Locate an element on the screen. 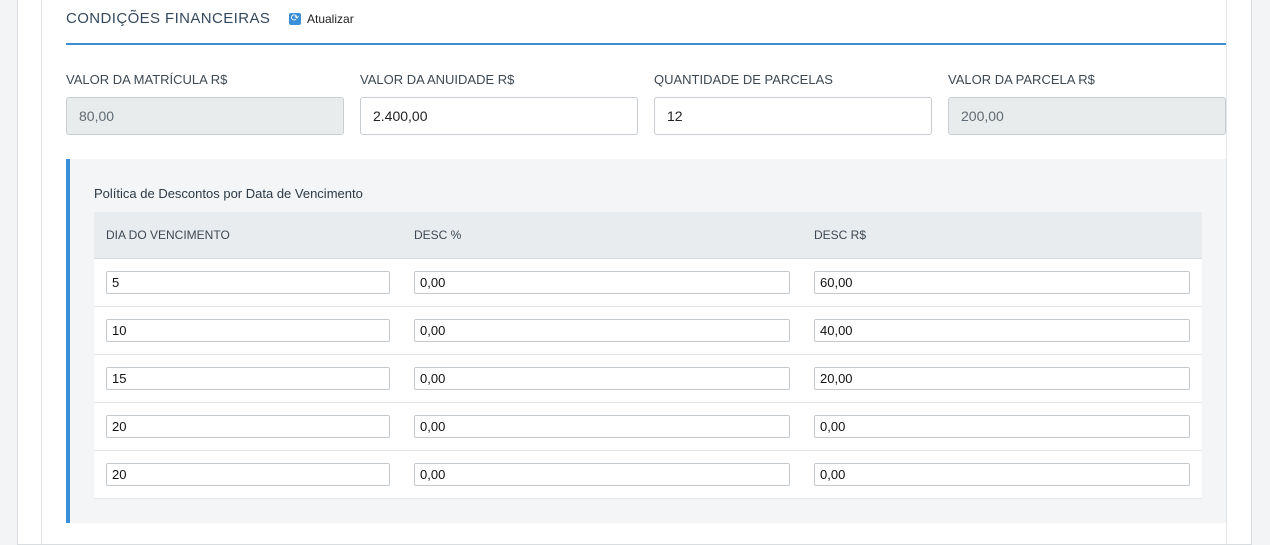 The width and height of the screenshot is (1270, 545). annual-fee-input is located at coordinates (499, 116).